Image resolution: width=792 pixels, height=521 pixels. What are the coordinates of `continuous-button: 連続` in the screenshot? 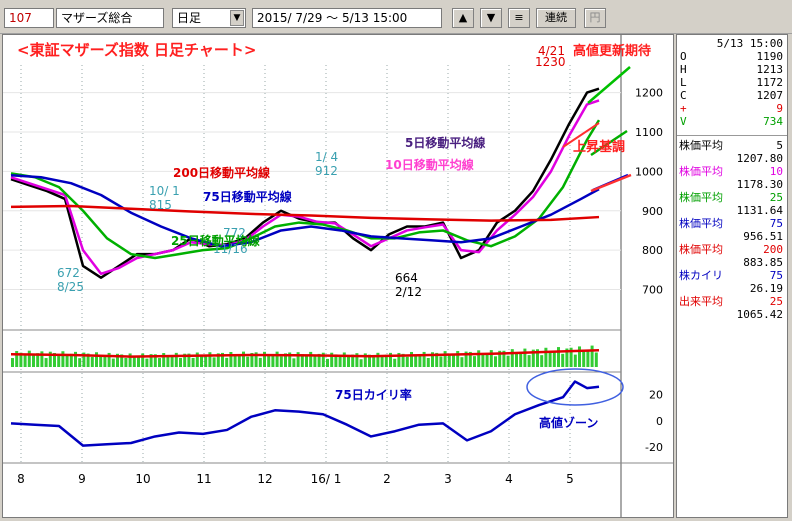 It's located at (556, 18).